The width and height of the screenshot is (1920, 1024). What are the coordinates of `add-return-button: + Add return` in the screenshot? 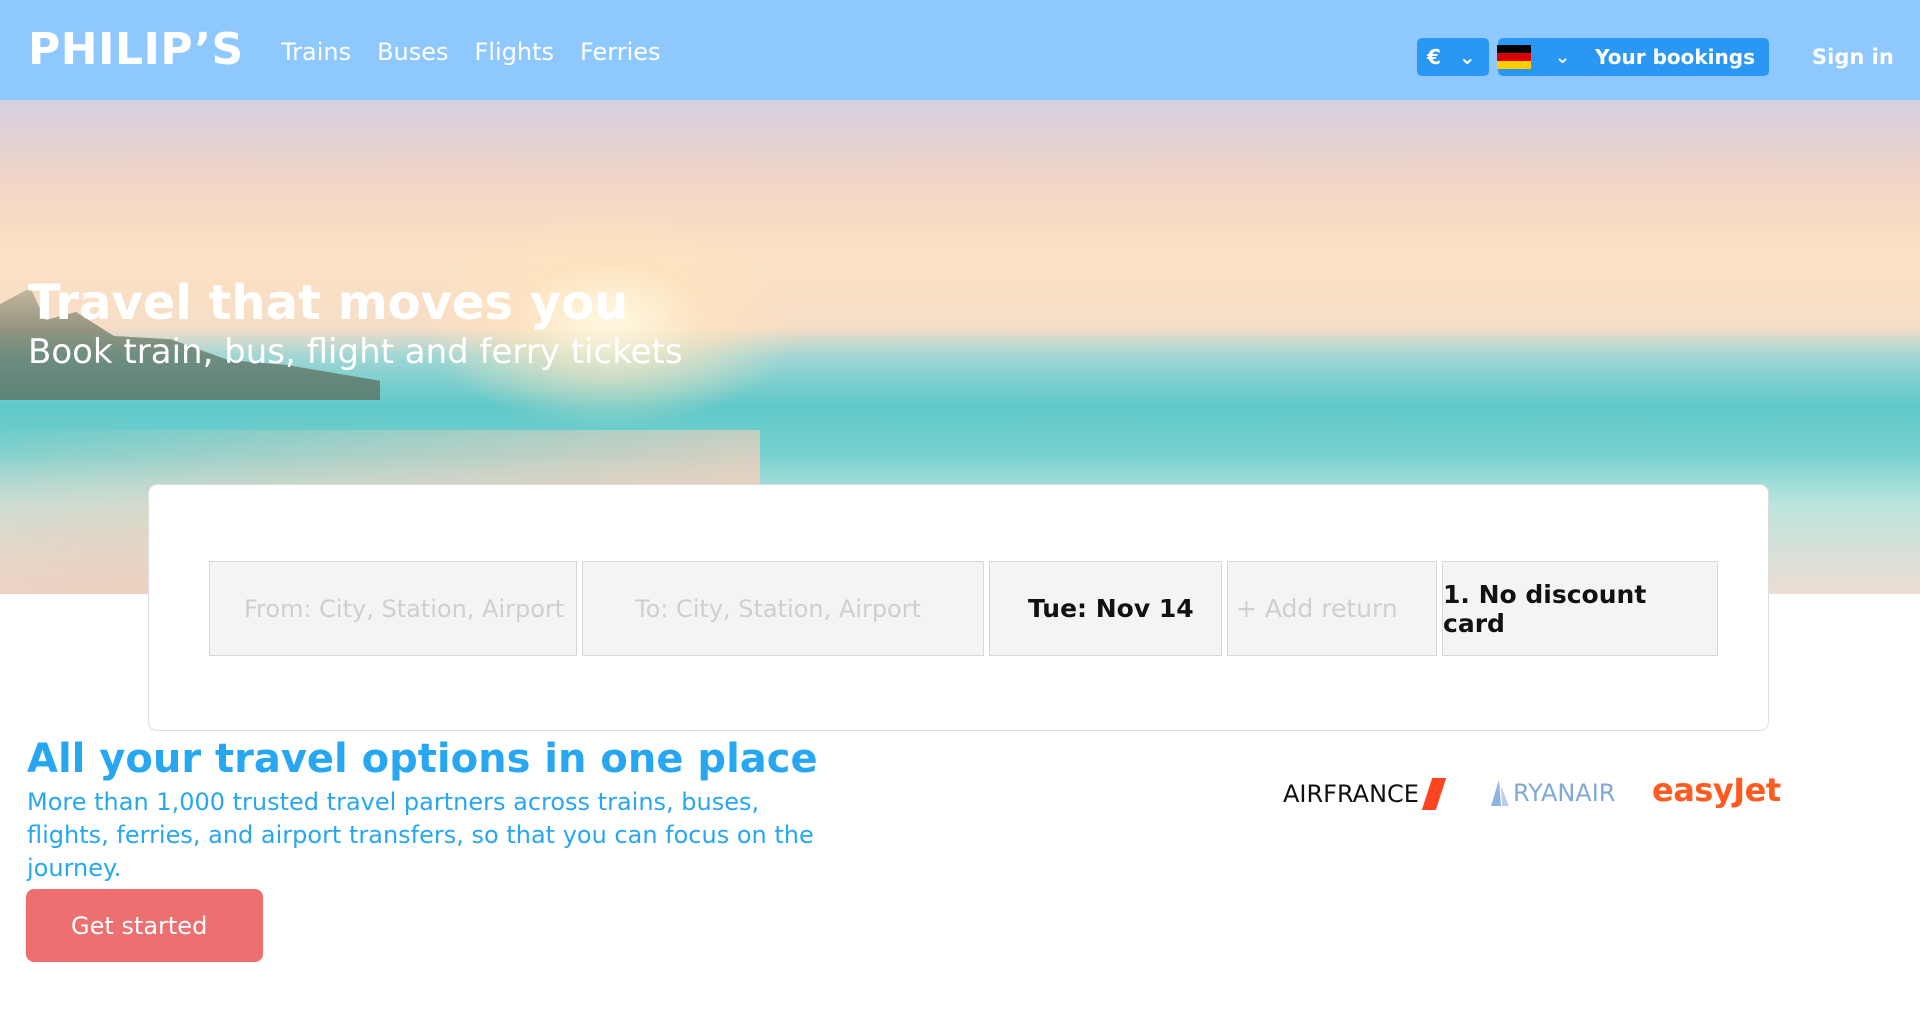 It's located at (1332, 608).